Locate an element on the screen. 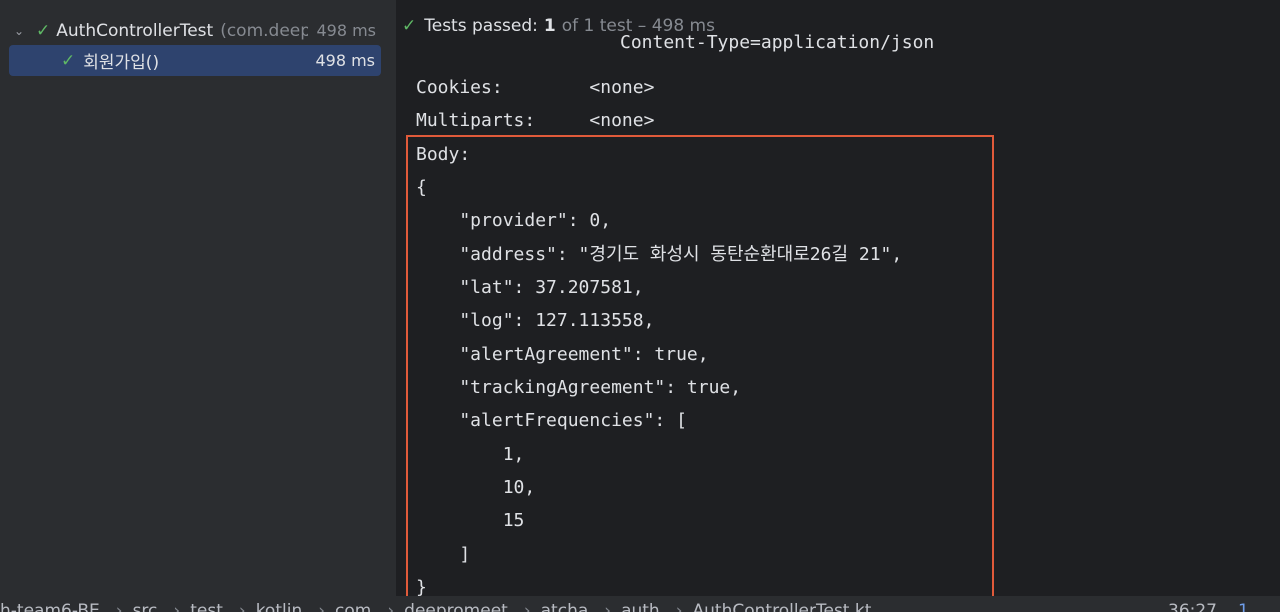 The image size is (1280, 612). breadcrumb-item: auth is located at coordinates (640, 606).